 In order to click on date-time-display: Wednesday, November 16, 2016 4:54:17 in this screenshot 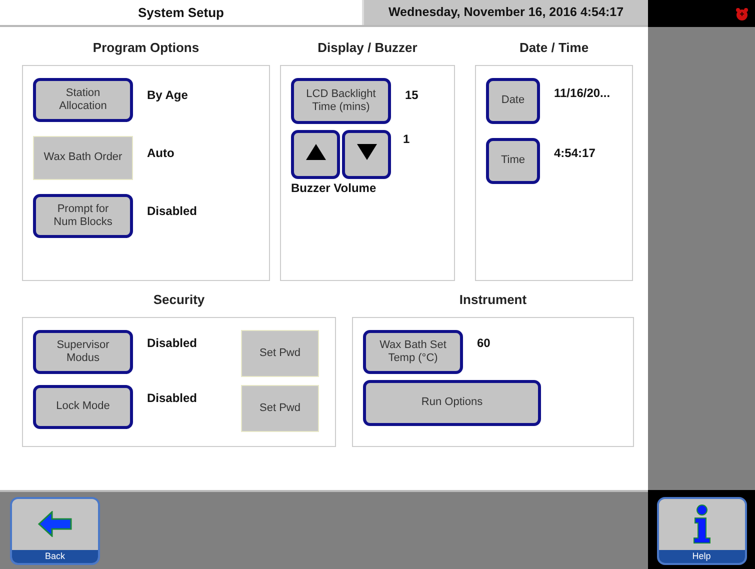, I will do `click(505, 12)`.